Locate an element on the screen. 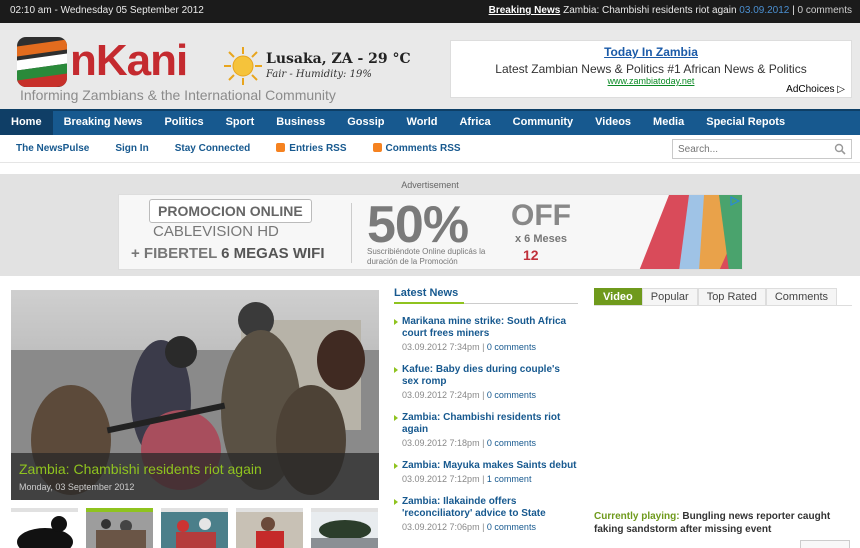 The image size is (860, 548). link-stay-connected: Stay Connected is located at coordinates (213, 148).